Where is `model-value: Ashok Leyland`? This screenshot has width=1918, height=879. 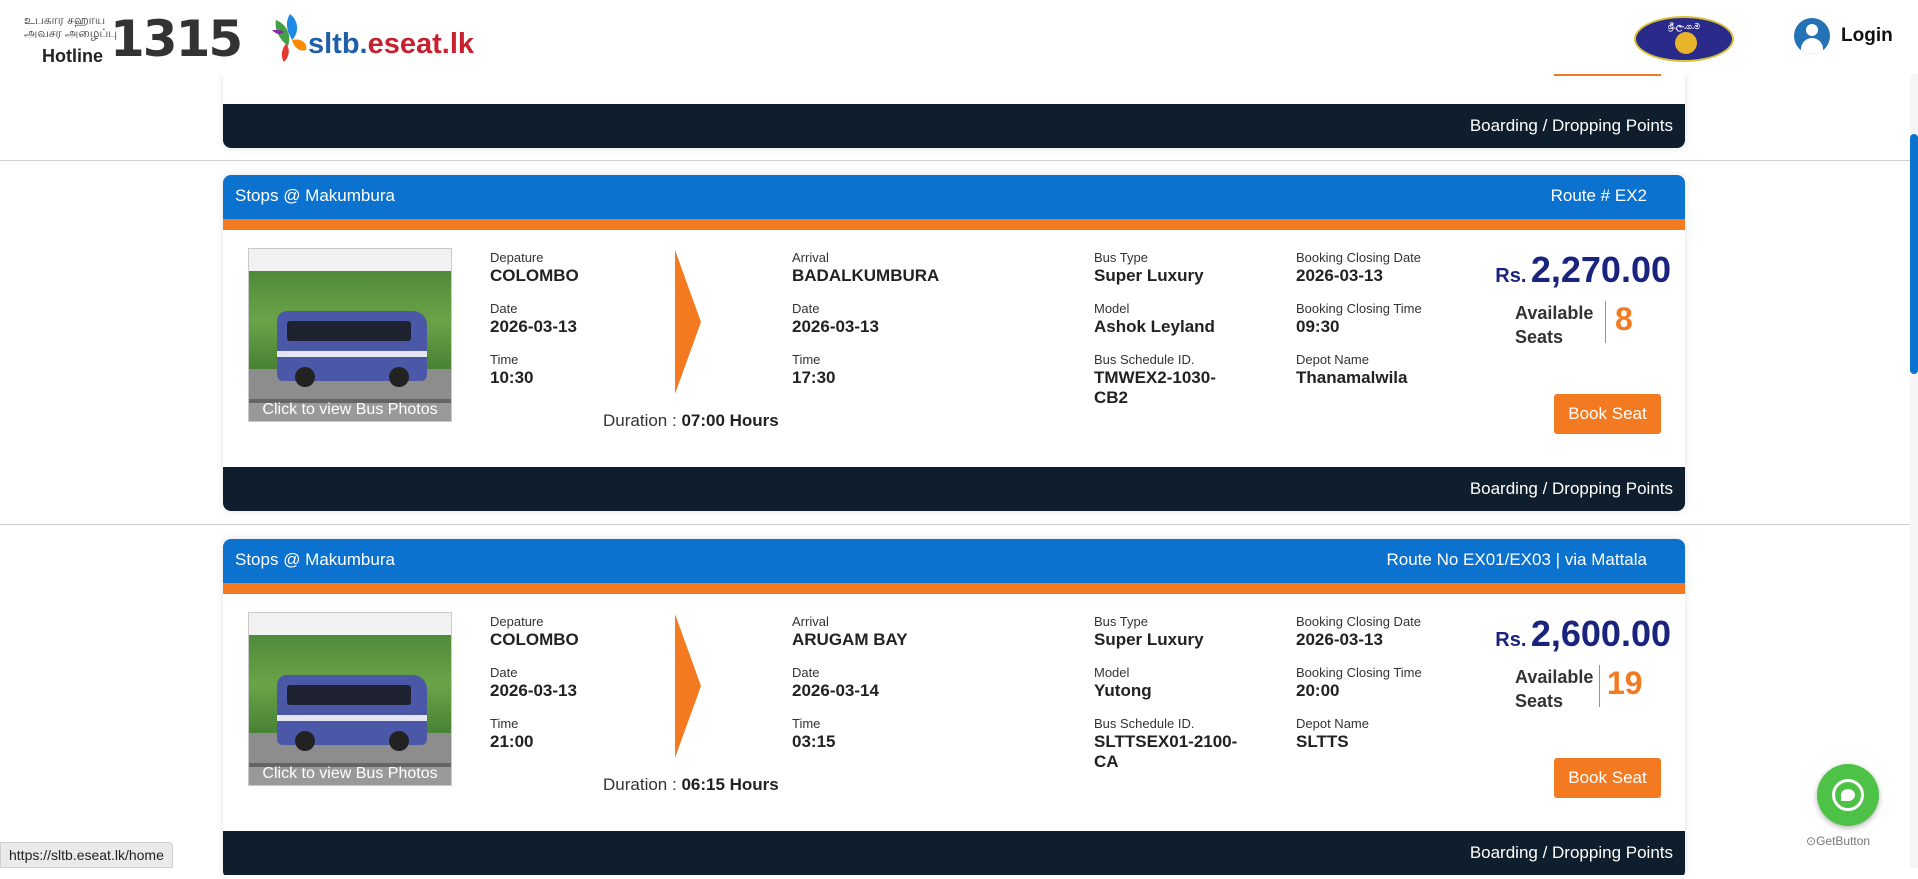
model-value: Ashok Leyland is located at coordinates (1154, 326).